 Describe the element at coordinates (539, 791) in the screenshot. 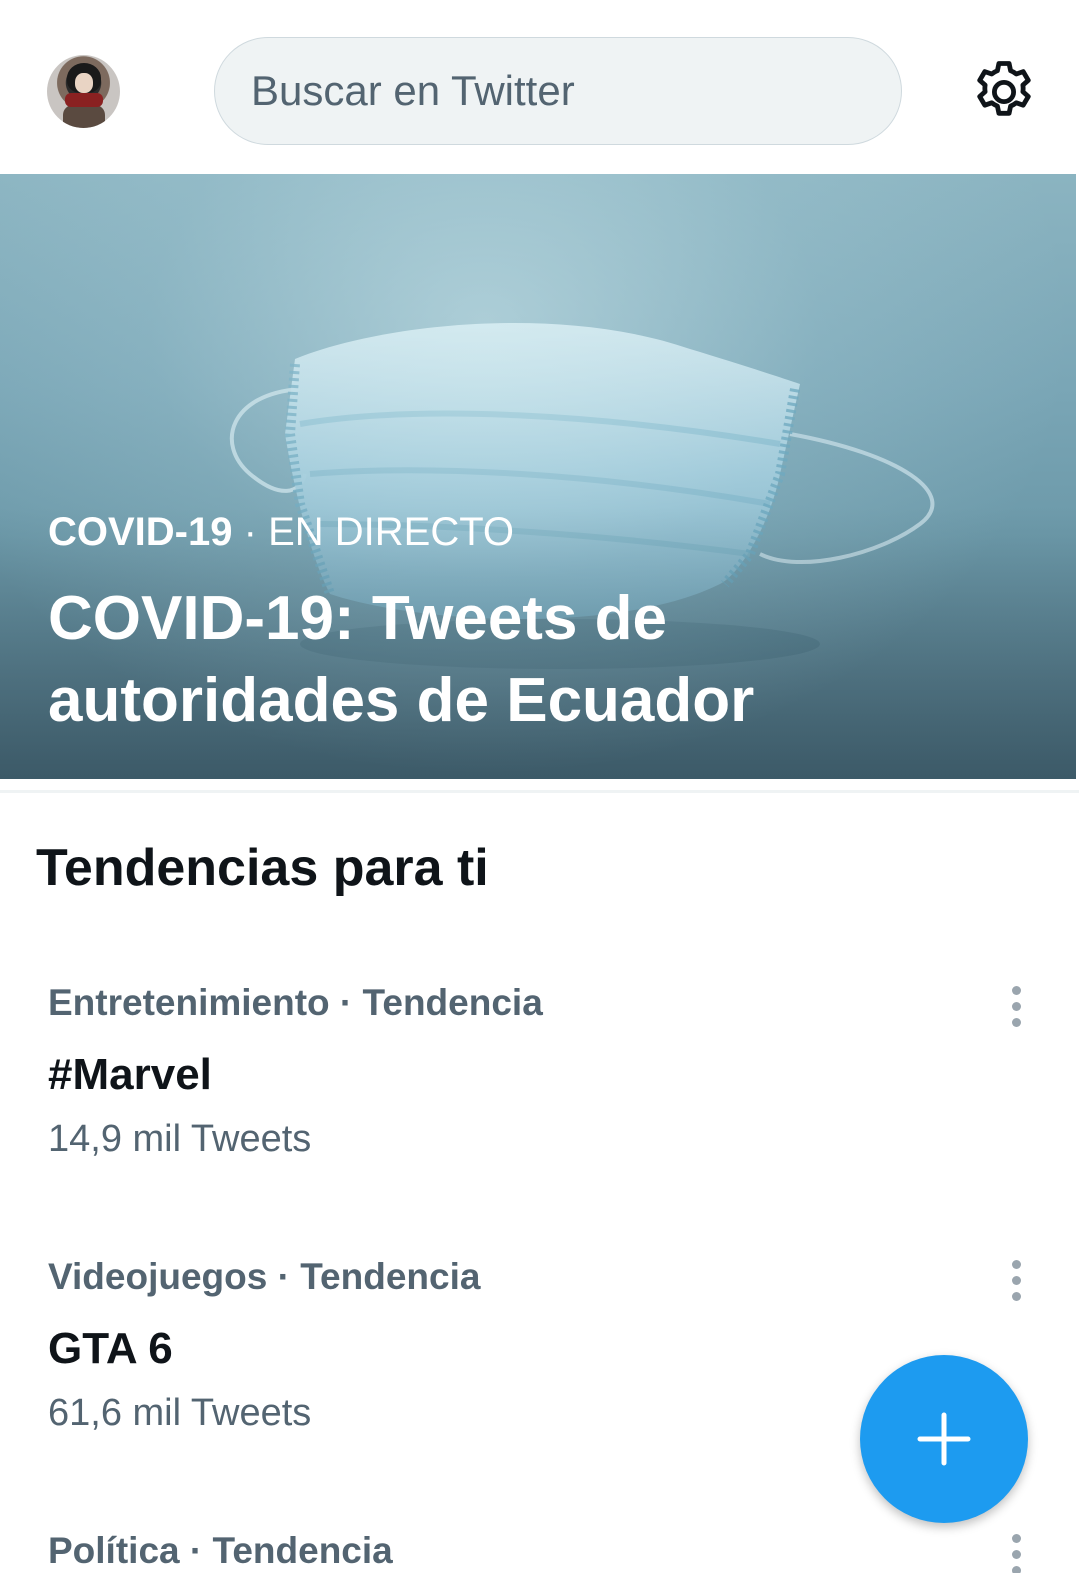

I see `divider` at that location.